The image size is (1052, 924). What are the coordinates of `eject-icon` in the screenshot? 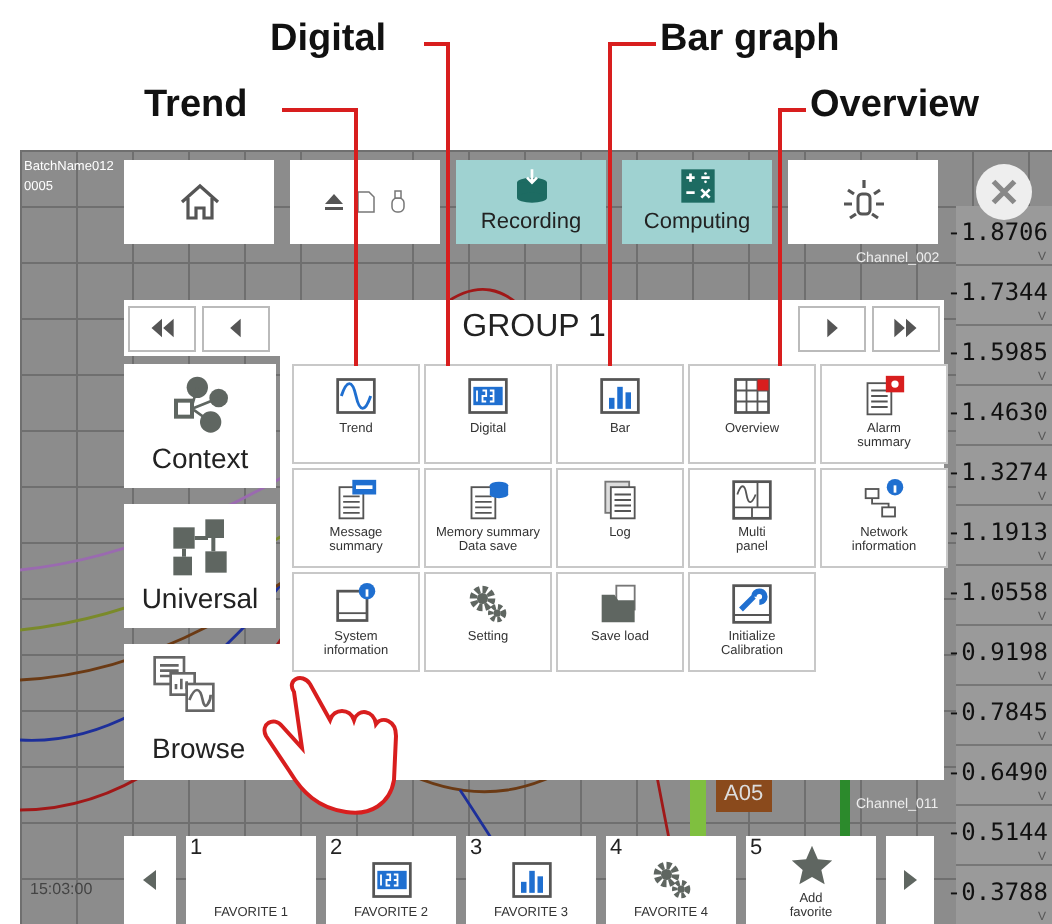 It's located at (333, 202).